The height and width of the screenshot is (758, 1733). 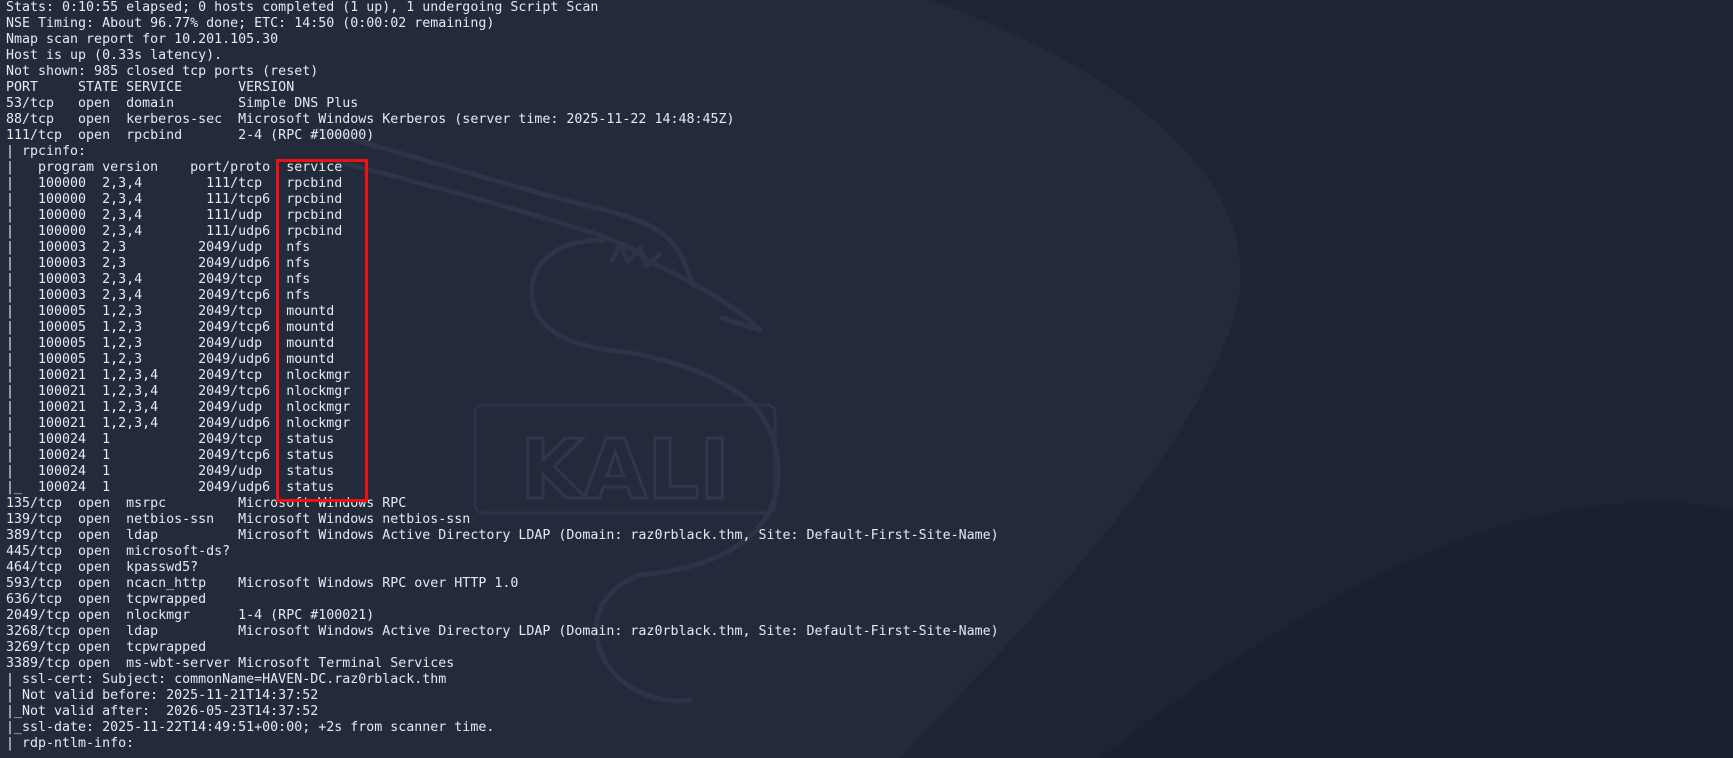 I want to click on ssl-cert-line: |_Not valid after: 2026-05-23T14:37:52, so click(x=162, y=711).